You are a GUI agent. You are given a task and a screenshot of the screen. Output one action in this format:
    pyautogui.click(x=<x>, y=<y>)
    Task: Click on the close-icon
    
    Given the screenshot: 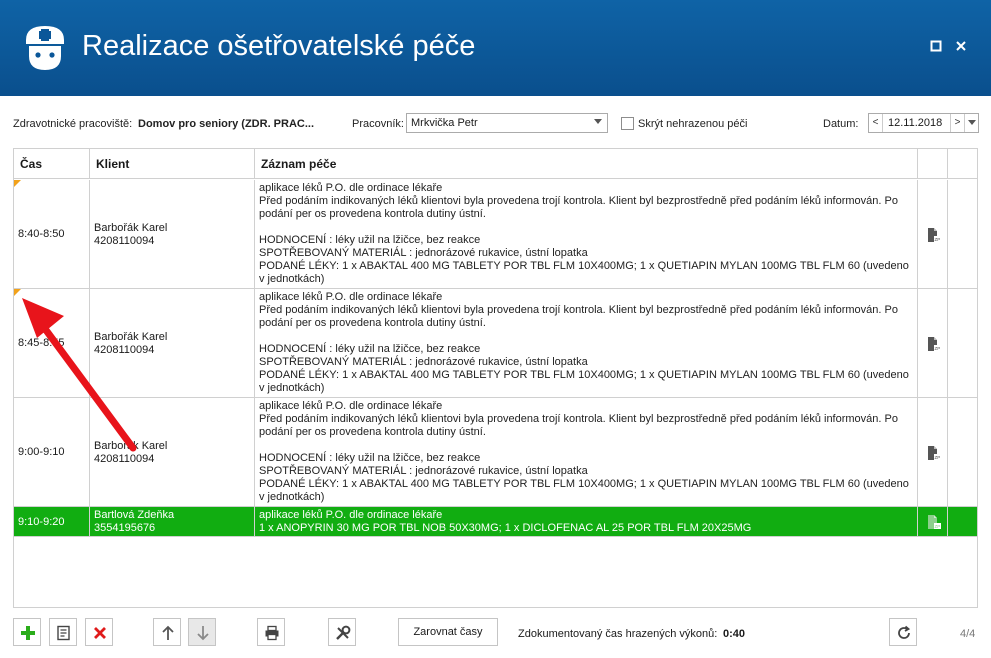 What is the action you would take?
    pyautogui.click(x=961, y=48)
    